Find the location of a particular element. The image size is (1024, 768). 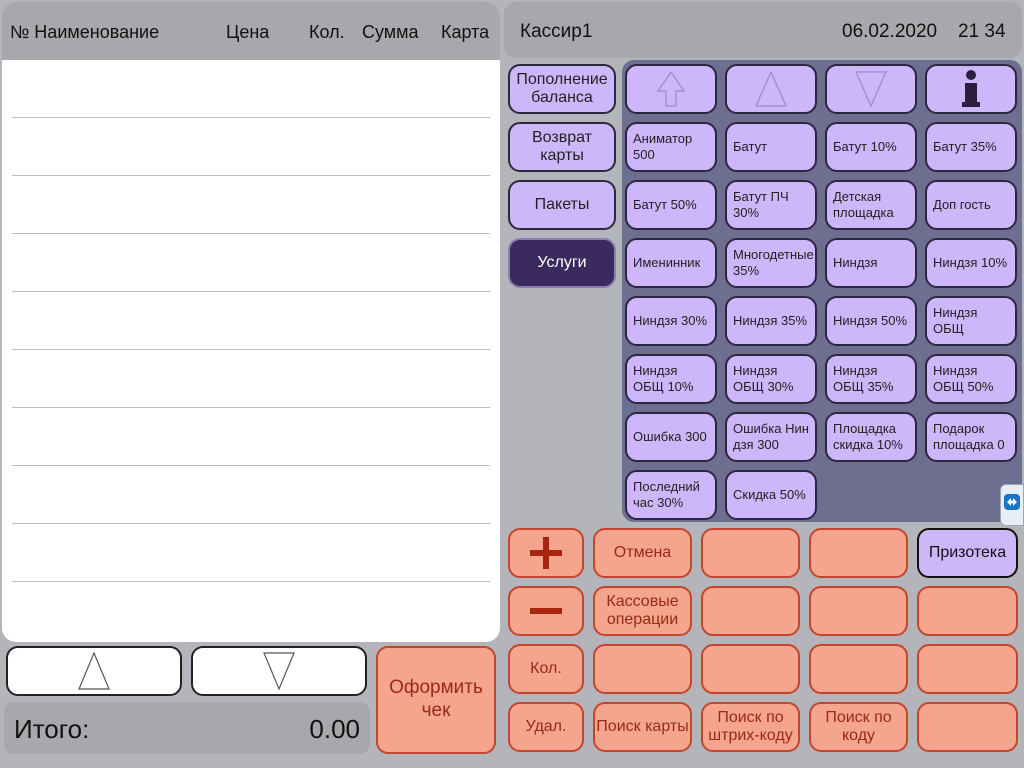

cancel-button: Отмена is located at coordinates (642, 553).